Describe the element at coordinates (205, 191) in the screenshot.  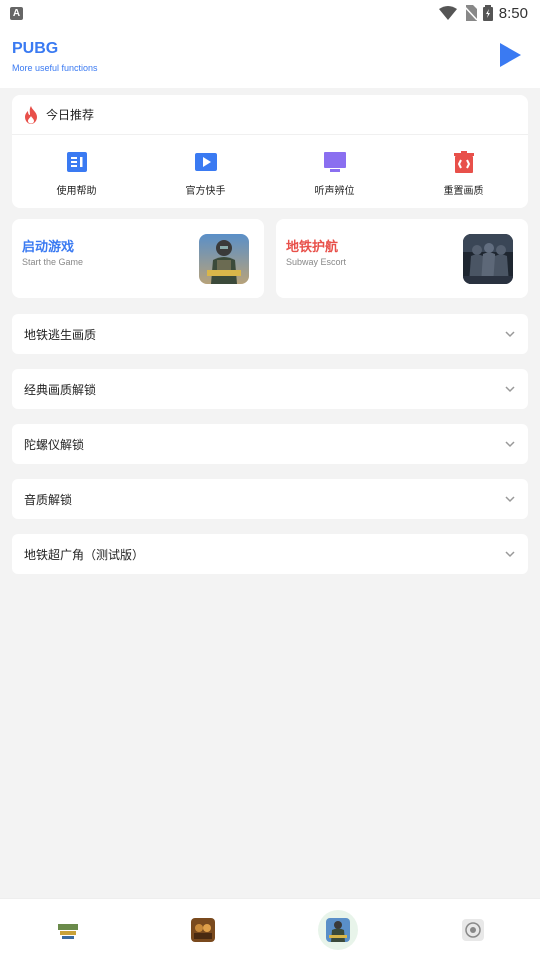
I see `official-kuaishou-label: 官方快手` at that location.